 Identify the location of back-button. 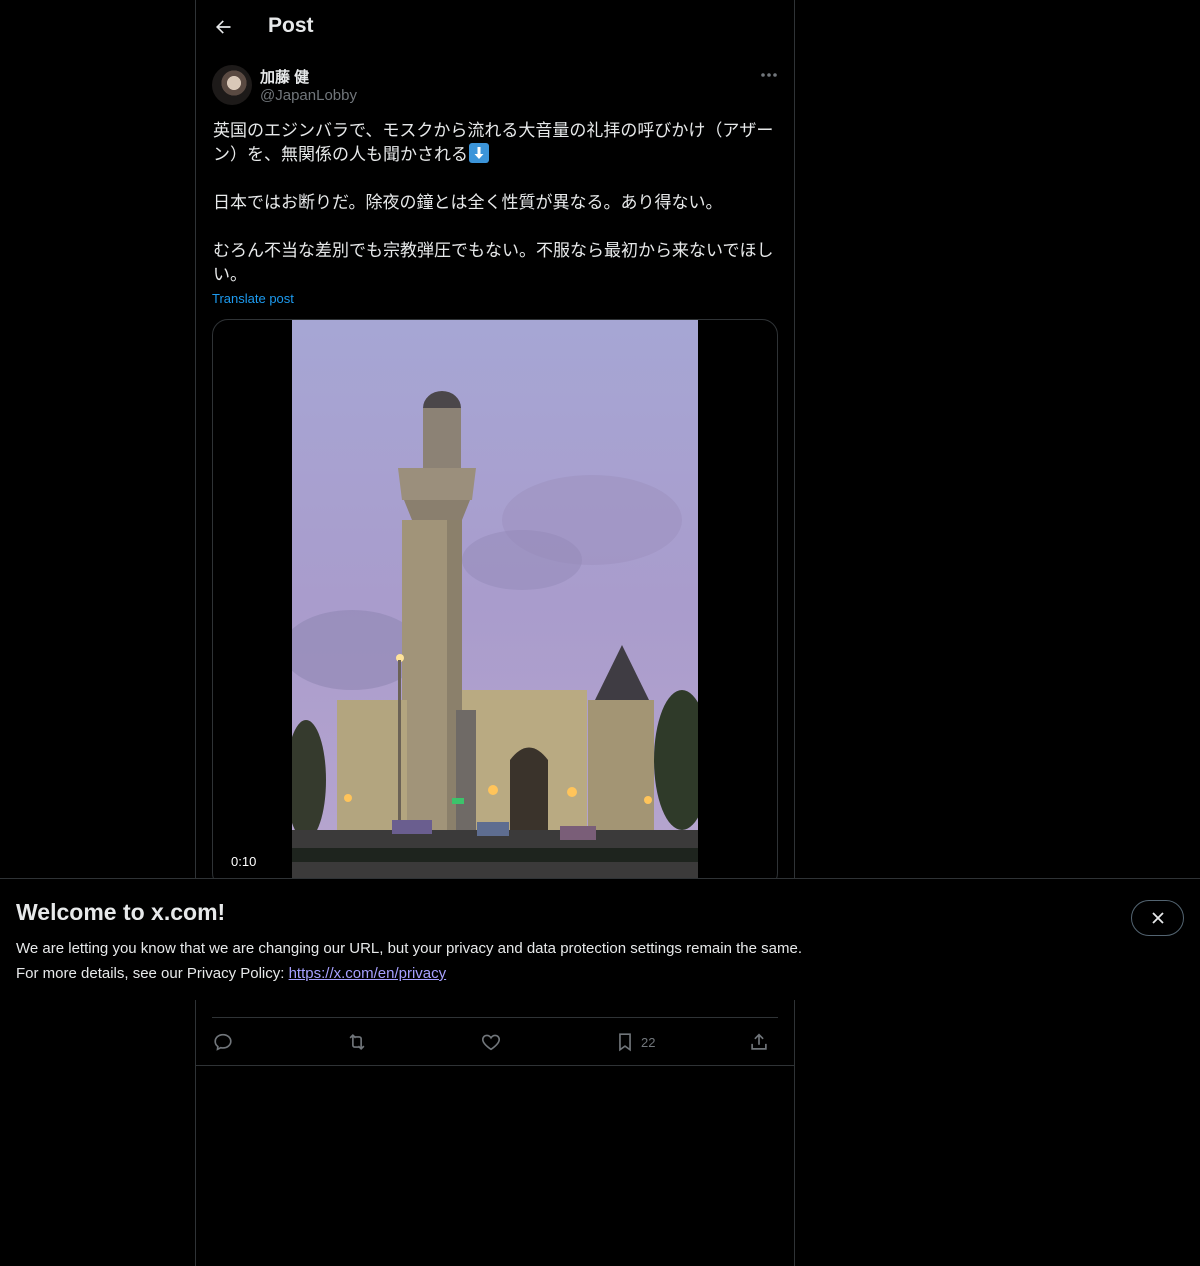
(223, 27).